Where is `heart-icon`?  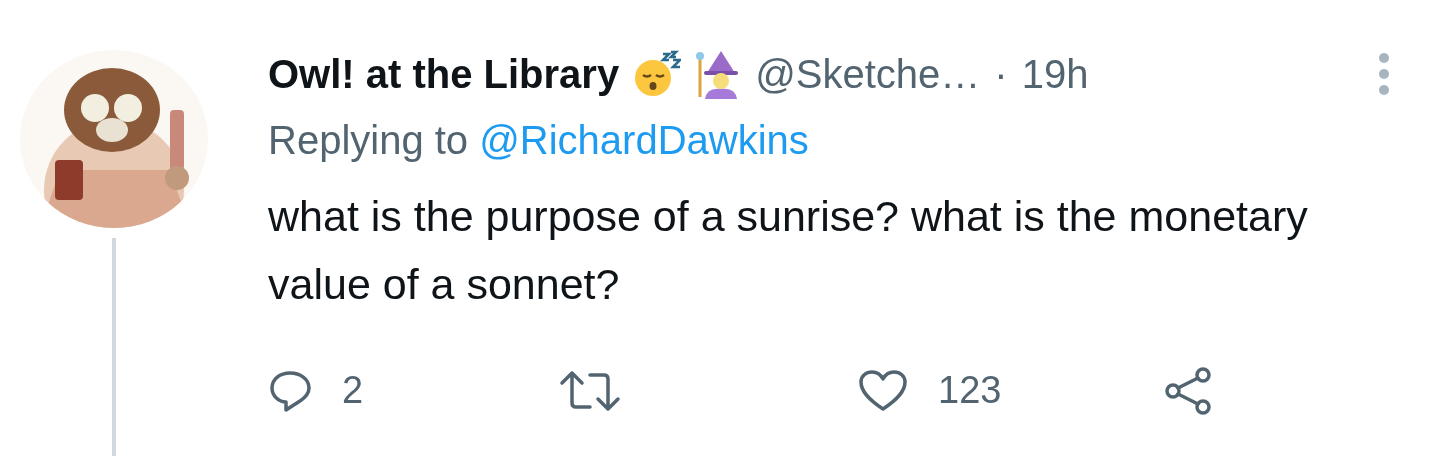
heart-icon is located at coordinates (883, 390).